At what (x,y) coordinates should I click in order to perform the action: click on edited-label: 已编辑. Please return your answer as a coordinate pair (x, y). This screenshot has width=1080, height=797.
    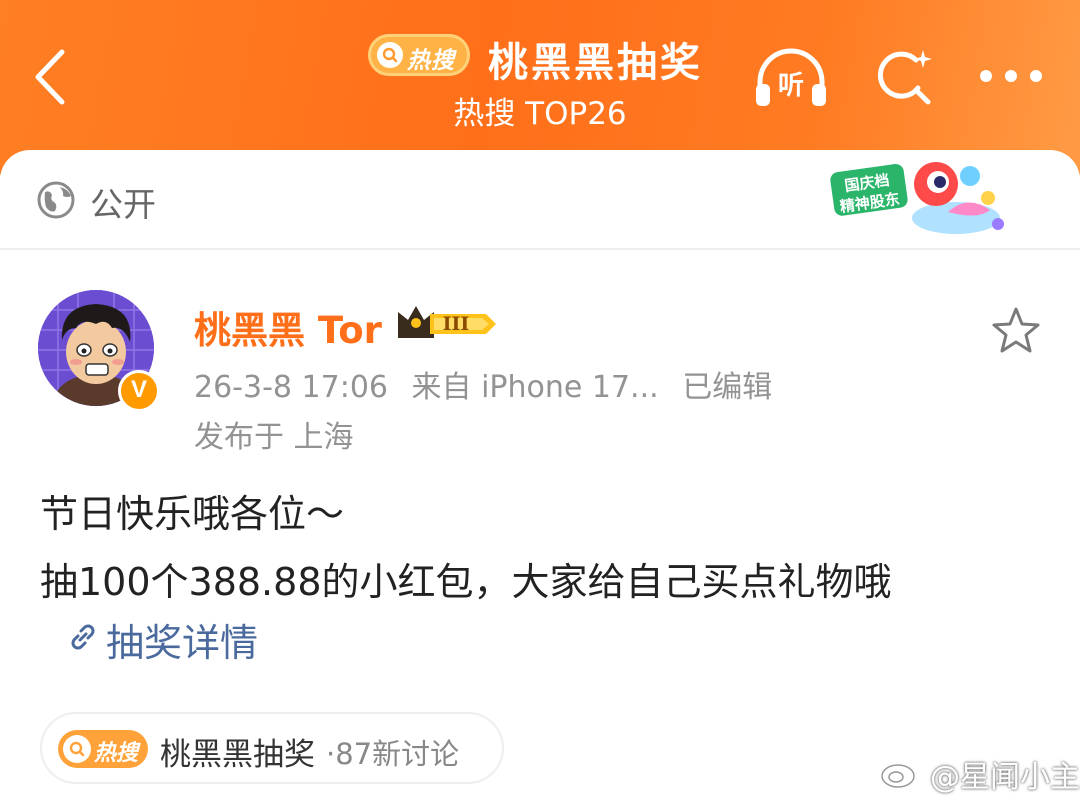
    Looking at the image, I should click on (727, 387).